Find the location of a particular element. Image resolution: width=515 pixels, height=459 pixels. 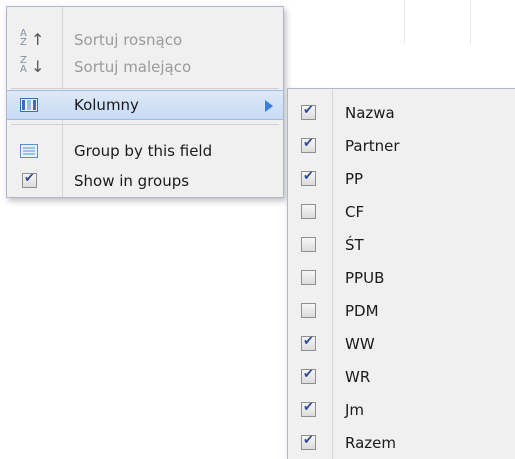

menu-item-label: Sortuj malejąco is located at coordinates (133, 67).